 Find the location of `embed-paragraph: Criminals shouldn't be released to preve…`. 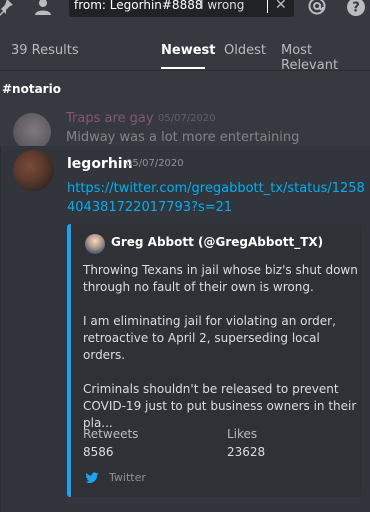

embed-paragraph: Criminals shouldn't be released to preve… is located at coordinates (220, 406).